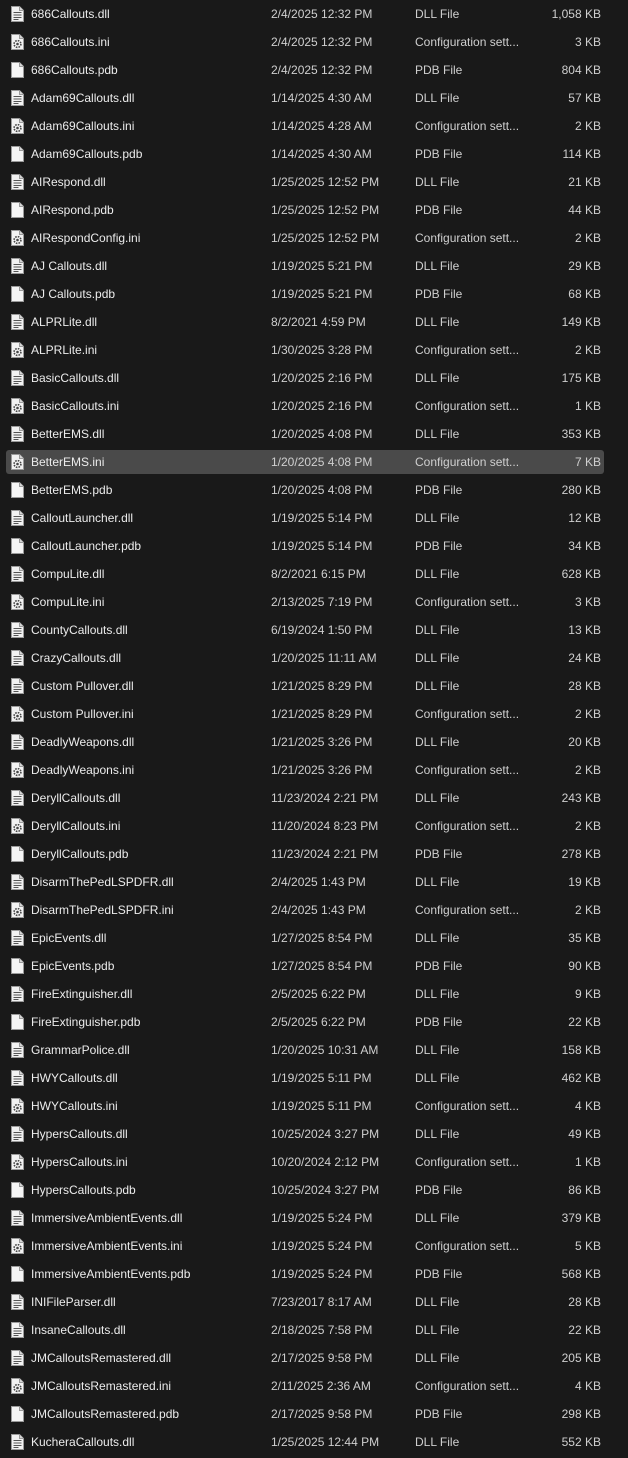  What do you see at coordinates (581, 434) in the screenshot?
I see `file-size: 353 KB` at bounding box center [581, 434].